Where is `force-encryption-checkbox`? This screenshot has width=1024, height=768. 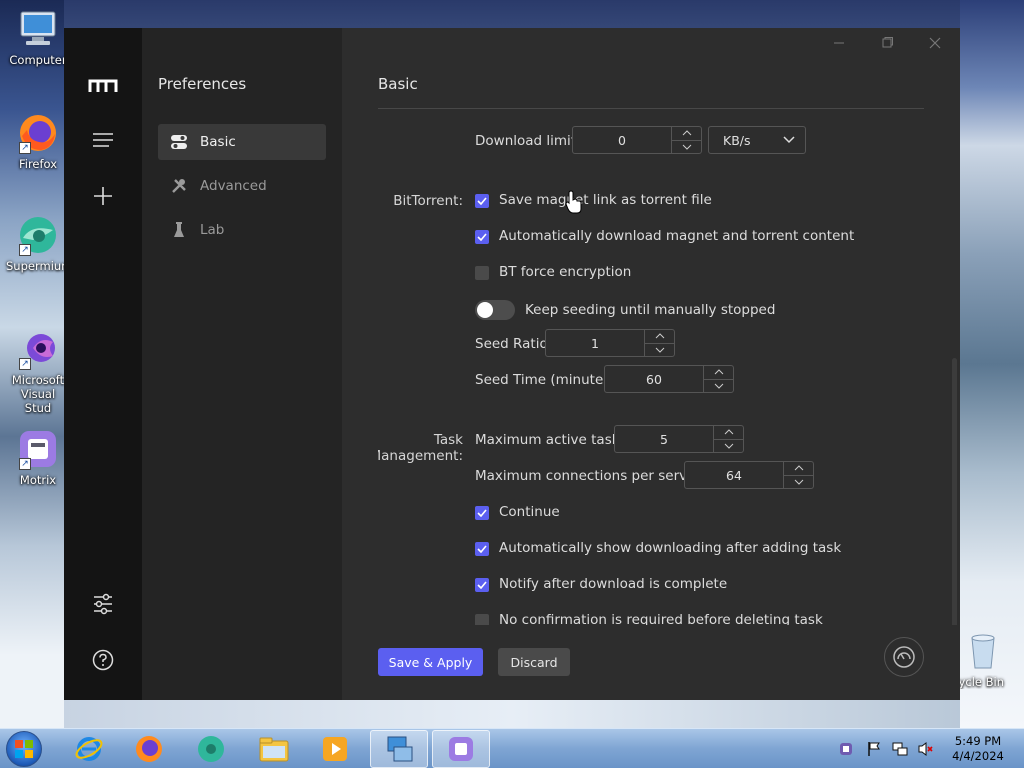 force-encryption-checkbox is located at coordinates (482, 273).